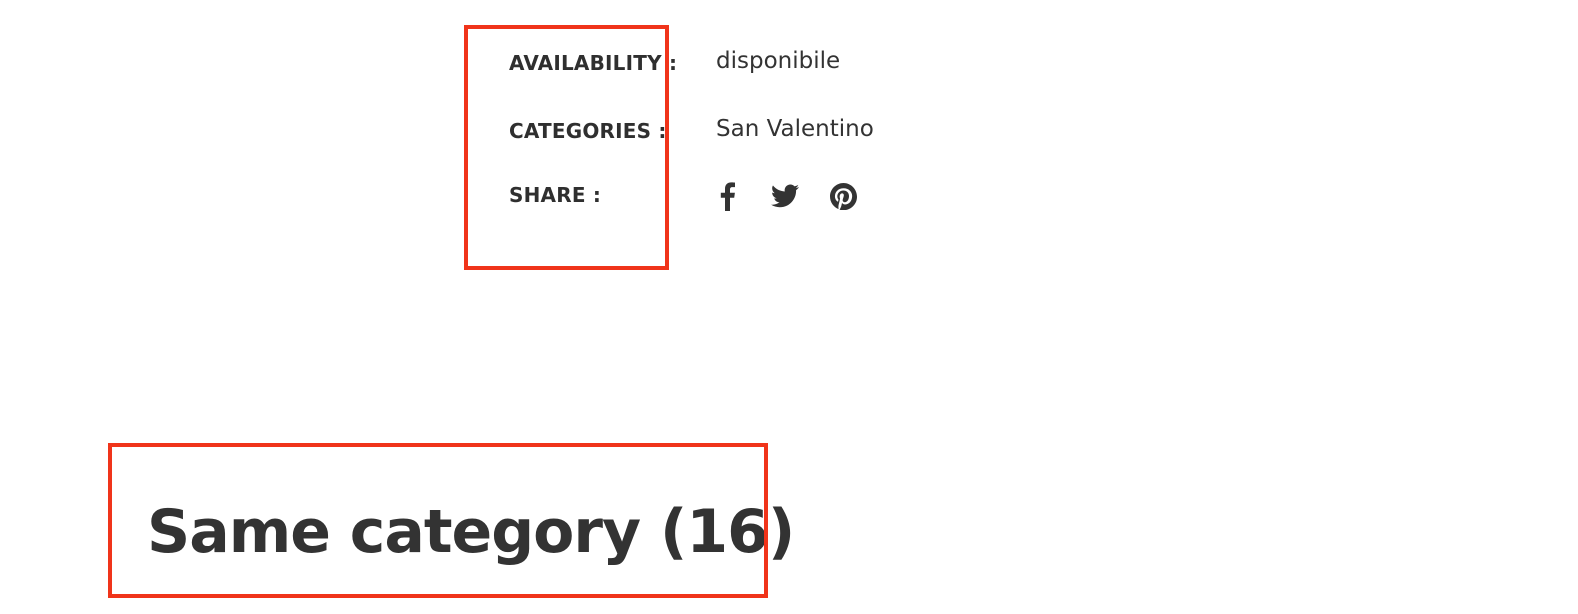  Describe the element at coordinates (555, 195) in the screenshot. I see `share-label: SHARE :` at that location.